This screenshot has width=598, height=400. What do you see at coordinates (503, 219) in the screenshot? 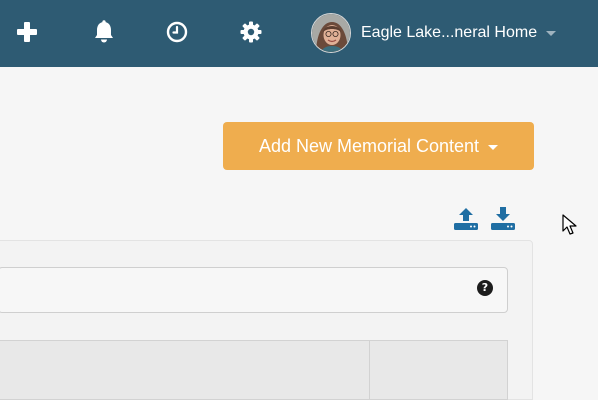
I see `download-icon` at bounding box center [503, 219].